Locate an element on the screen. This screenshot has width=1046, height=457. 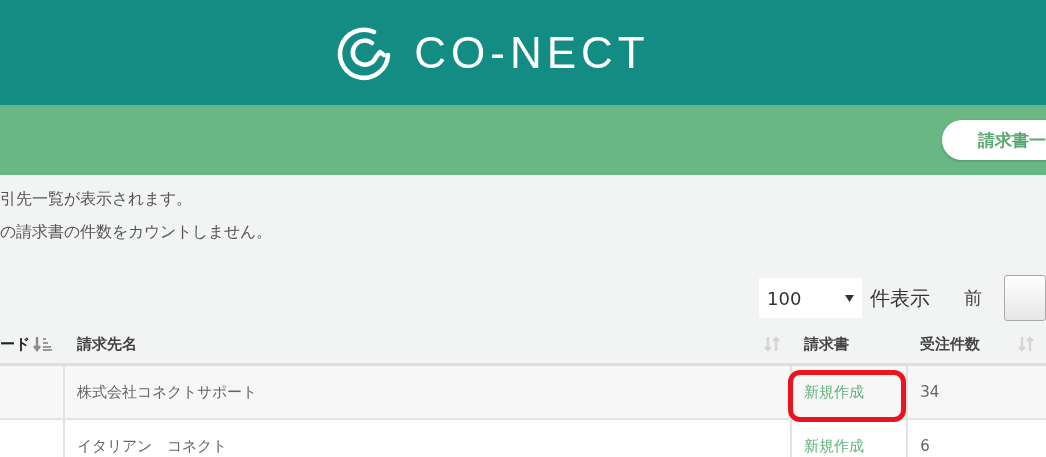
column-header: ード is located at coordinates (32, 344).